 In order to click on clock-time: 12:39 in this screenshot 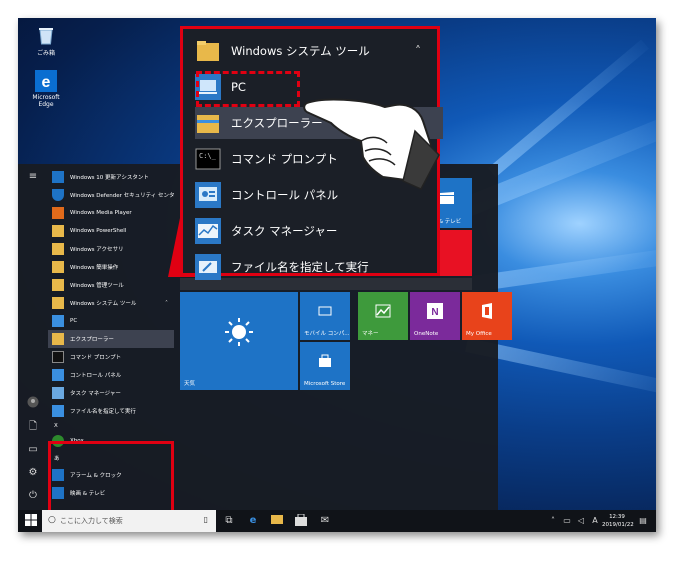, I will do `click(617, 517)`.